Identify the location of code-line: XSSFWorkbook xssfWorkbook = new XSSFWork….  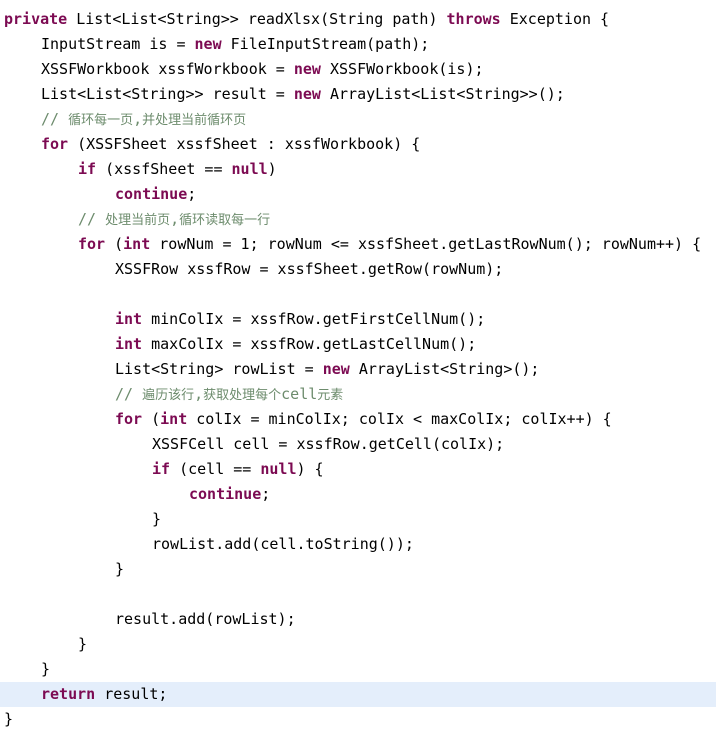
(358, 69).